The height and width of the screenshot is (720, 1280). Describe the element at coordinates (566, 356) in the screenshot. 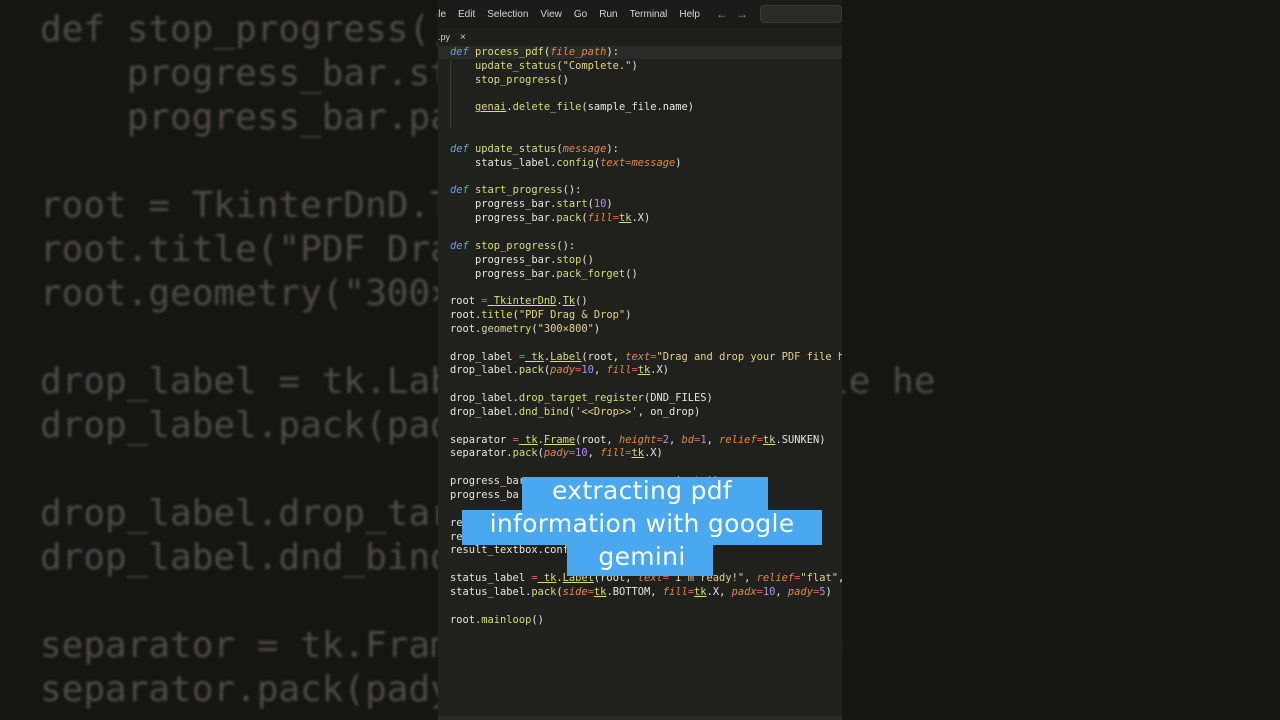

I see `code-token: Label` at that location.